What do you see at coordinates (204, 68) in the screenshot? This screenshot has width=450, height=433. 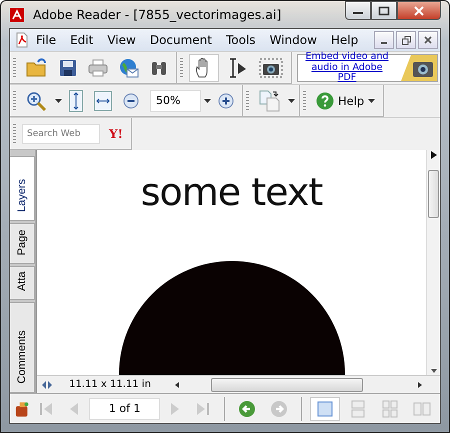 I see `hand-tool-button` at bounding box center [204, 68].